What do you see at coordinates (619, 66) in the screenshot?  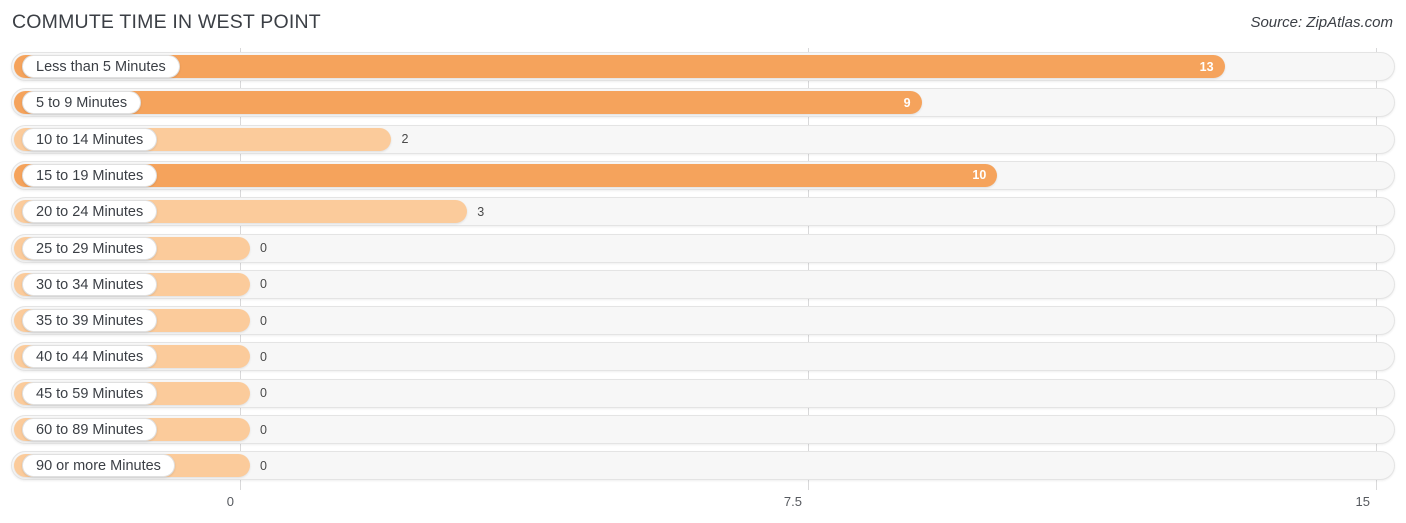 I see `bar: 13` at bounding box center [619, 66].